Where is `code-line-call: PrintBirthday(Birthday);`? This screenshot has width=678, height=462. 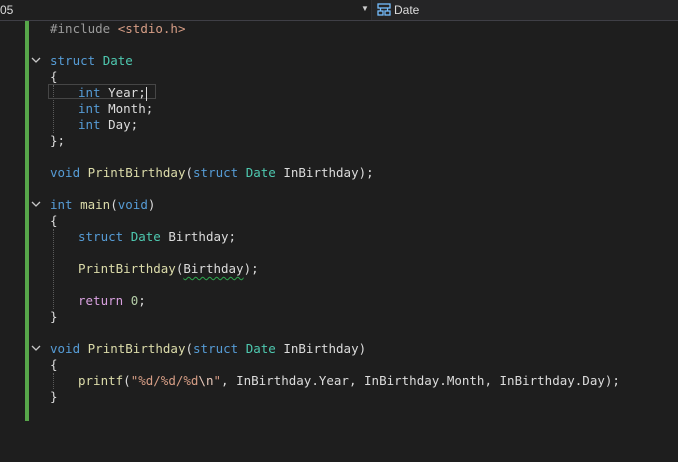
code-line-call: PrintBirthday(Birthday); is located at coordinates (168, 268).